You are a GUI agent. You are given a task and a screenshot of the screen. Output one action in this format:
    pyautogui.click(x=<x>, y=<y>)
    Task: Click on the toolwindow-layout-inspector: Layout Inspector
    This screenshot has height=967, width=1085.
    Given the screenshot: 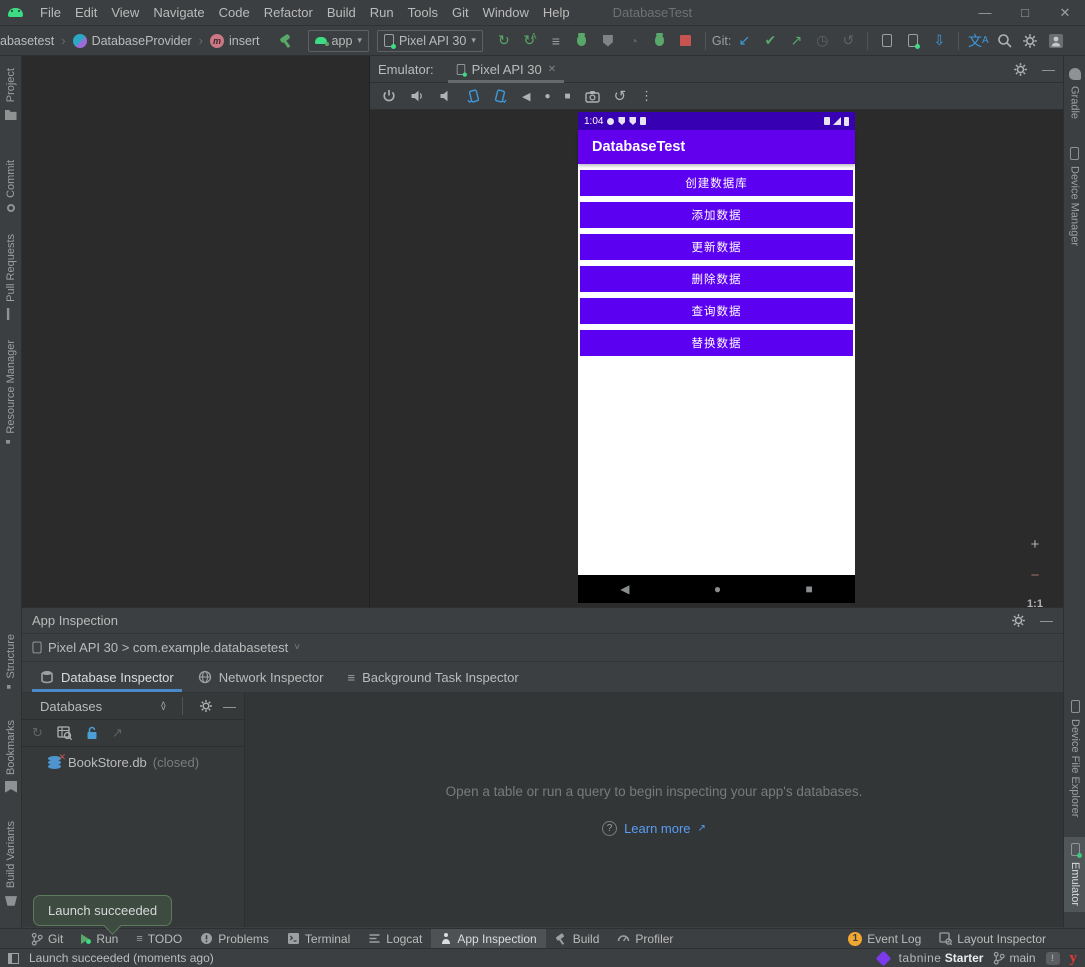 What is the action you would take?
    pyautogui.click(x=992, y=939)
    